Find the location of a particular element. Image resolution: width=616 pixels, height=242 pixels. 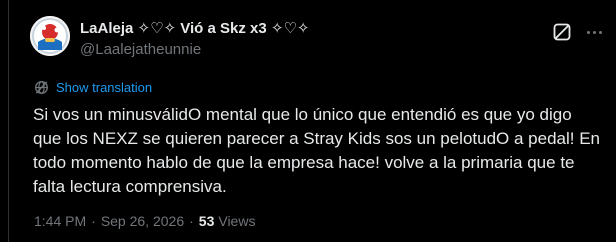

grok-icon is located at coordinates (562, 32).